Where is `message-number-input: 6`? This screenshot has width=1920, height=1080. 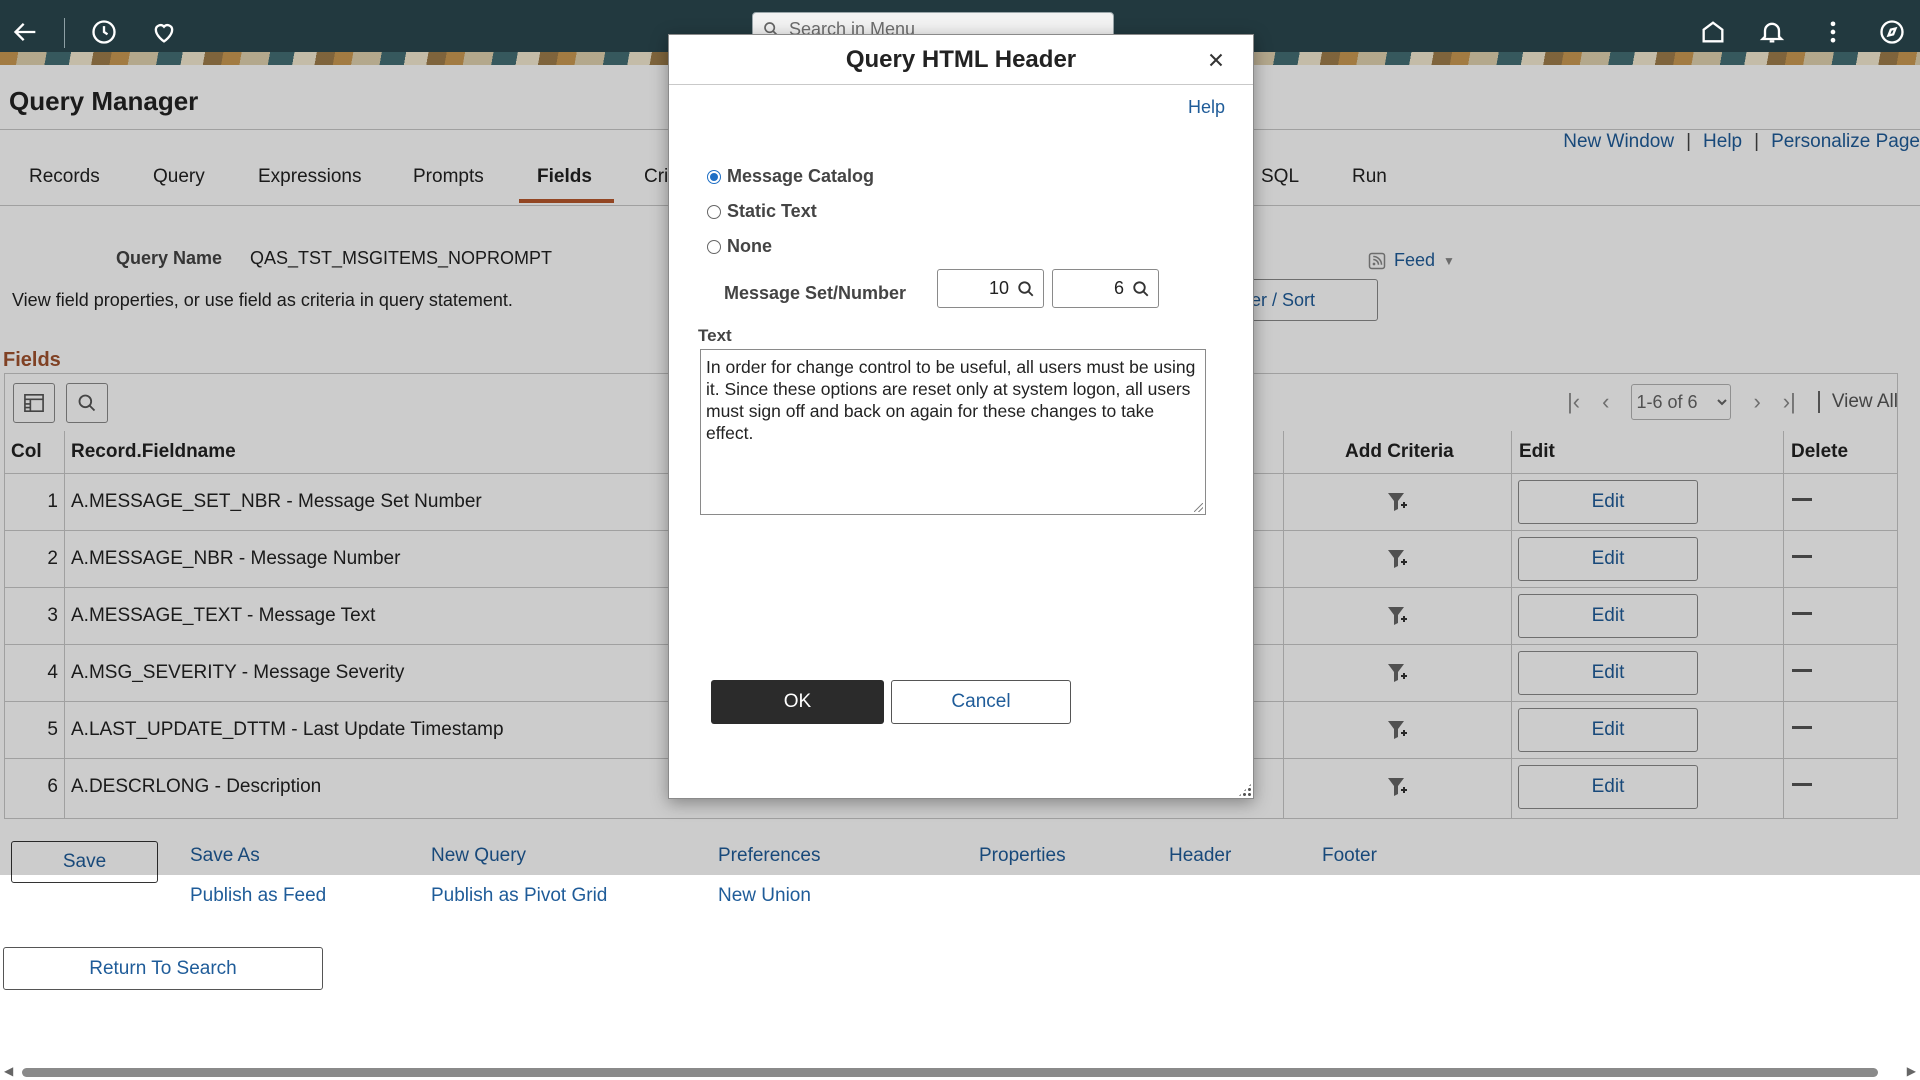
message-number-input: 6 is located at coordinates (1105, 288).